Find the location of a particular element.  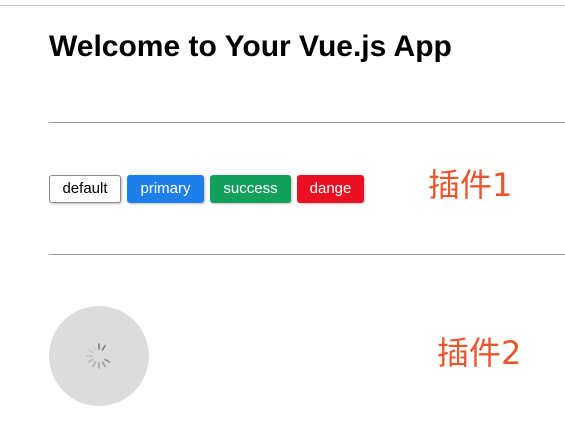

loading-indicator is located at coordinates (99, 356).